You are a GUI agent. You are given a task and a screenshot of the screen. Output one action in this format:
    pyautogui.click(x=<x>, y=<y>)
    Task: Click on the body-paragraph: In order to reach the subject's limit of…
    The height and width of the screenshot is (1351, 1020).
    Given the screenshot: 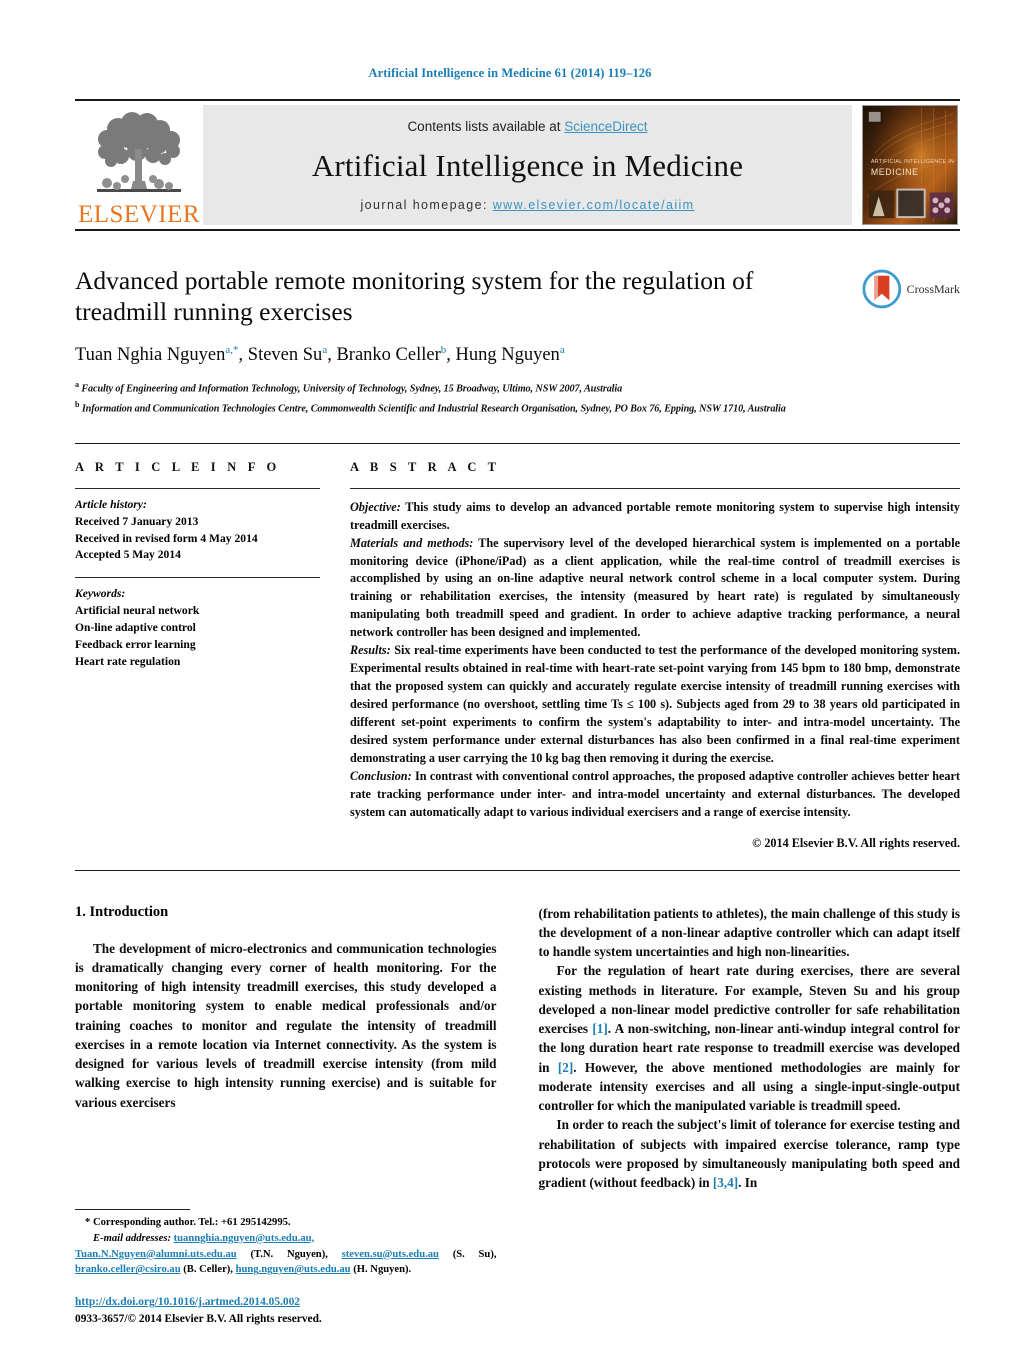 What is the action you would take?
    pyautogui.click(x=749, y=1154)
    